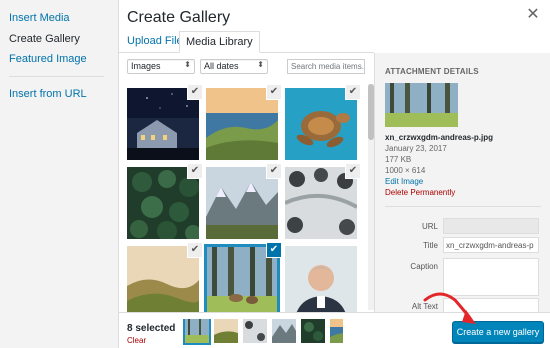 The width and height of the screenshot is (550, 348). What do you see at coordinates (221, 66) in the screenshot?
I see `date-filter-value: All dates` at bounding box center [221, 66].